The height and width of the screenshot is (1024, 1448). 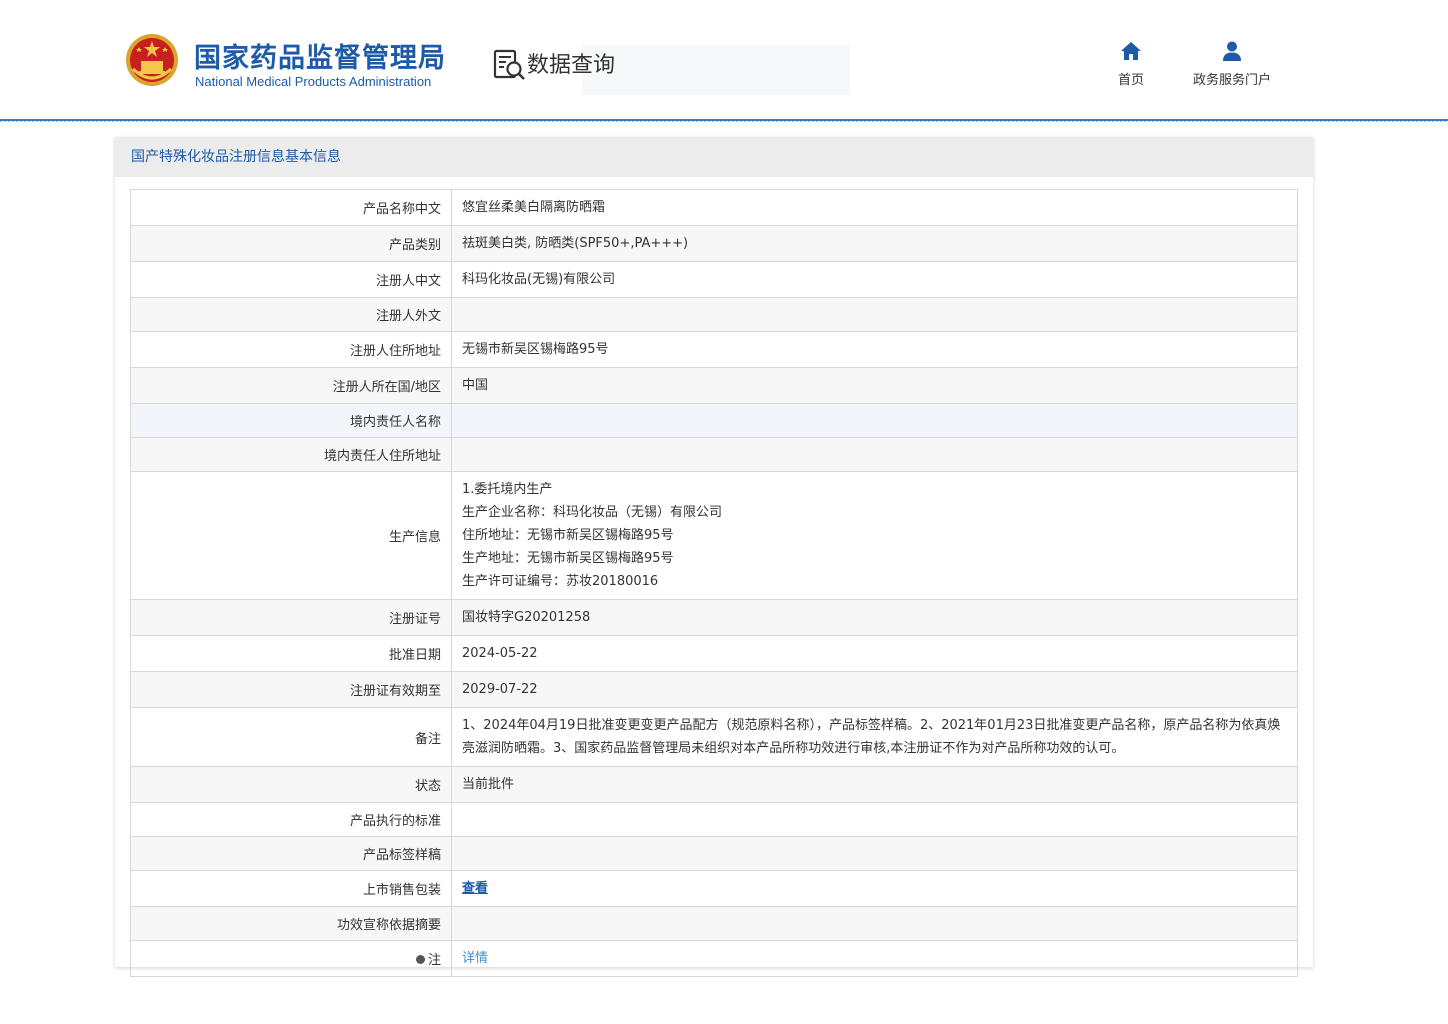 What do you see at coordinates (291, 454) in the screenshot?
I see `row-key: 境内责任人住所地址` at bounding box center [291, 454].